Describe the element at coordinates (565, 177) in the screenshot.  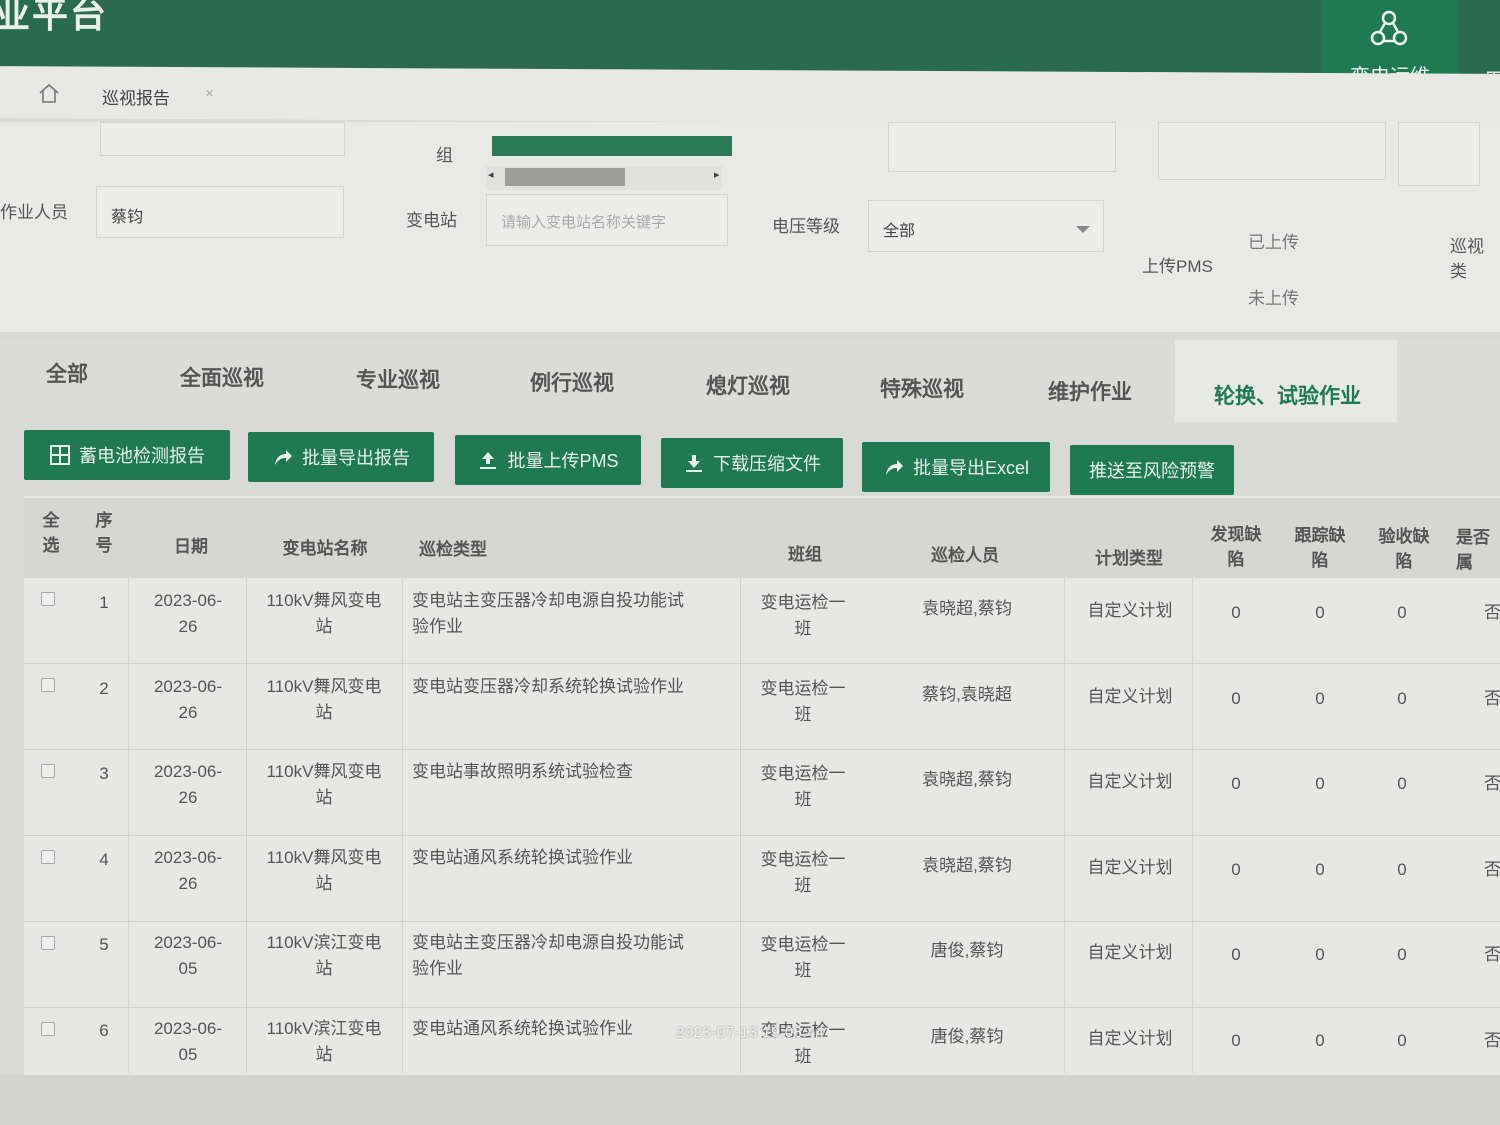
I see `group-scrollbar-thumb` at that location.